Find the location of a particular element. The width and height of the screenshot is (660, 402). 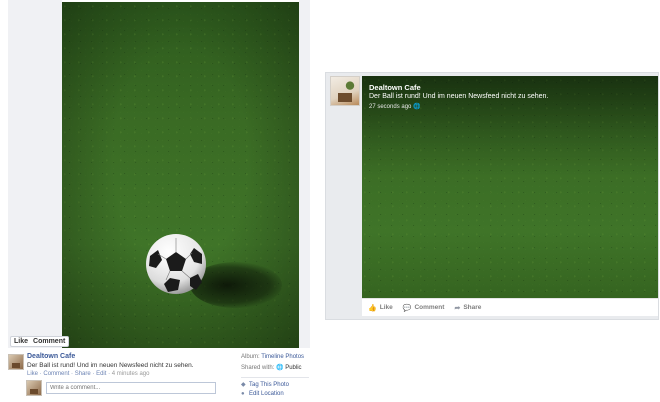

tag-photo-action: ◆ Tag This Photo is located at coordinates (265, 385).